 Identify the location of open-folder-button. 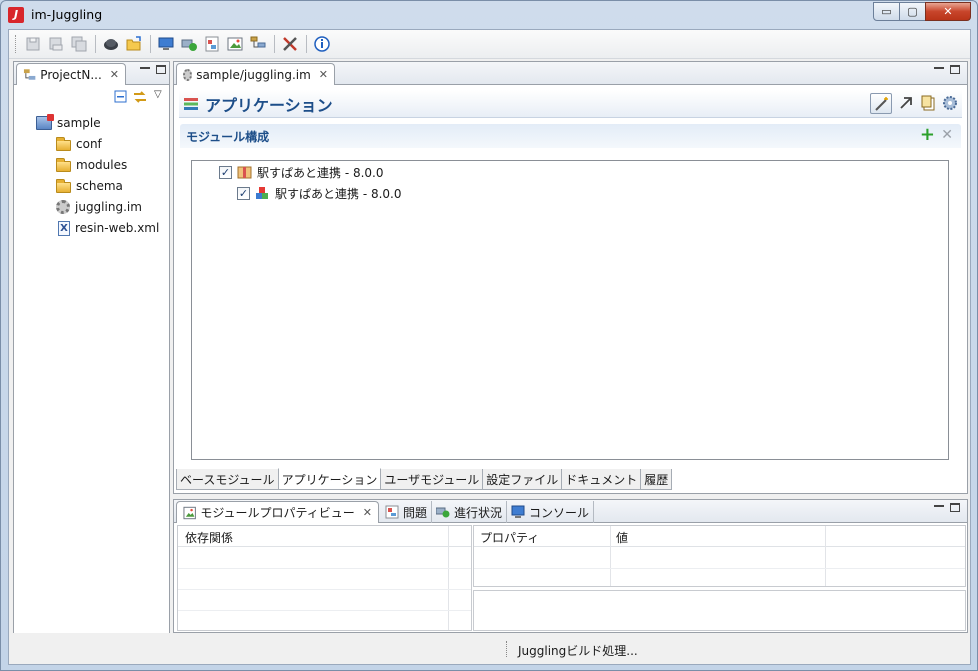
(134, 44).